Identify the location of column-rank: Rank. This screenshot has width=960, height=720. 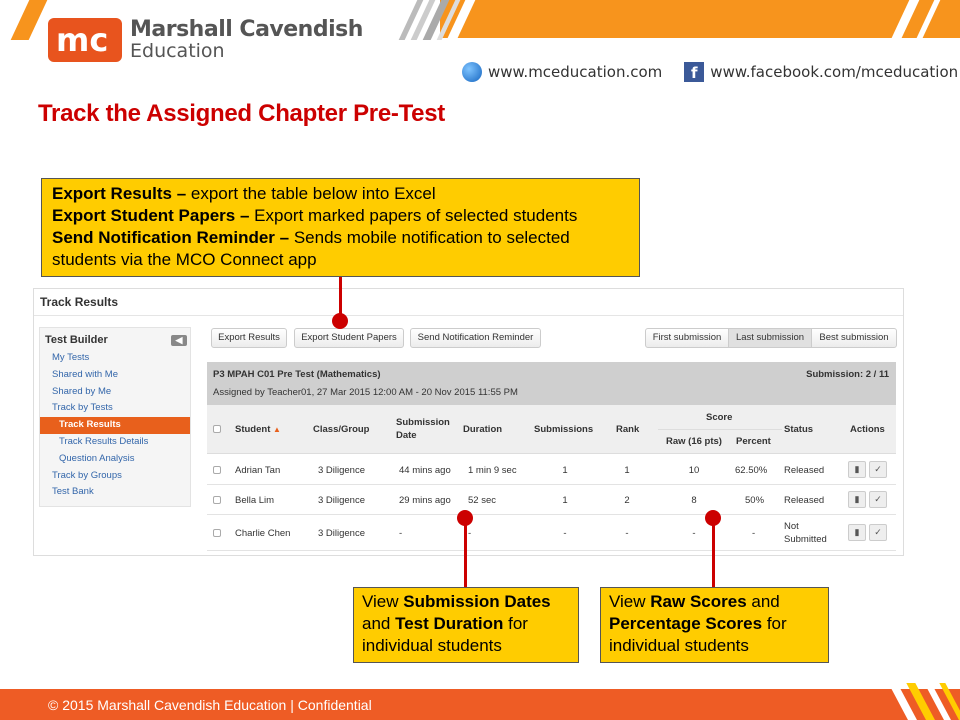
(628, 429).